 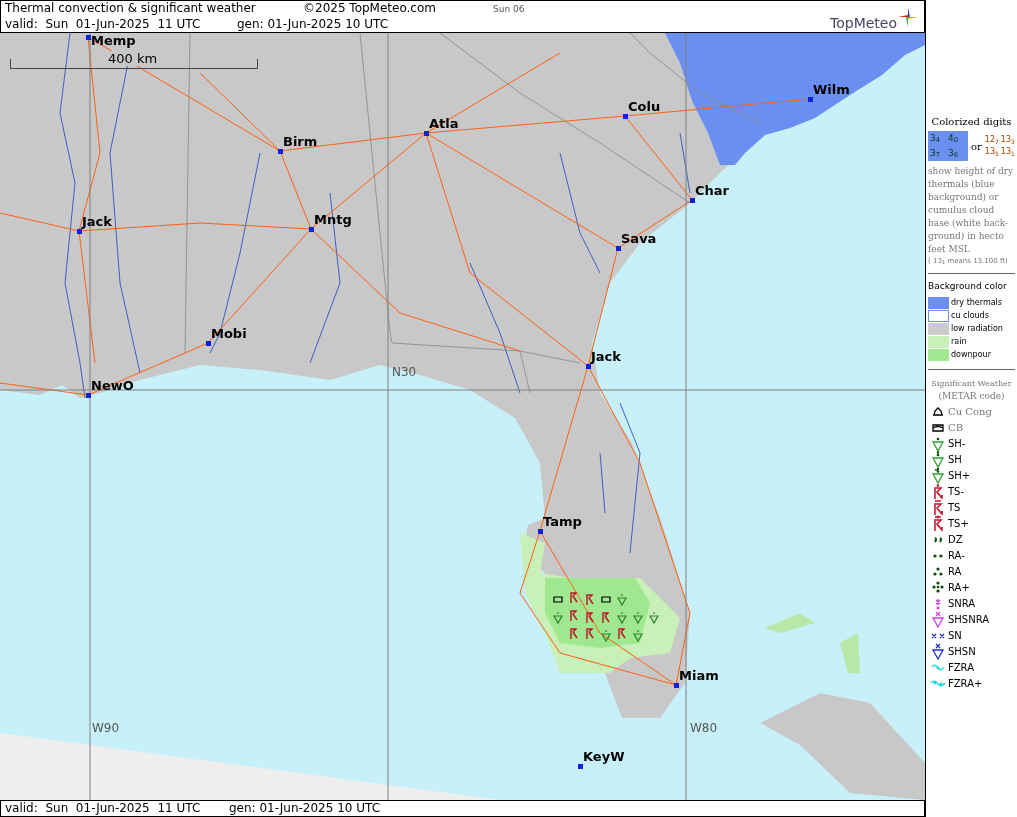 What do you see at coordinates (971, 396) in the screenshot?
I see `legend-subtitle: (METAR code)` at bounding box center [971, 396].